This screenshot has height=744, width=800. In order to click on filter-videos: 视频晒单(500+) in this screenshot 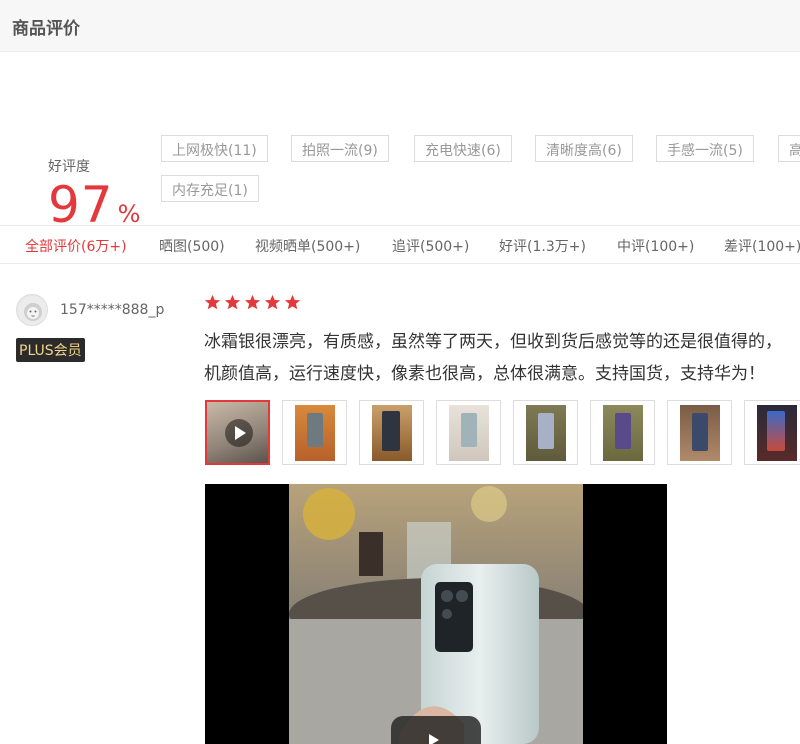, I will do `click(307, 246)`.